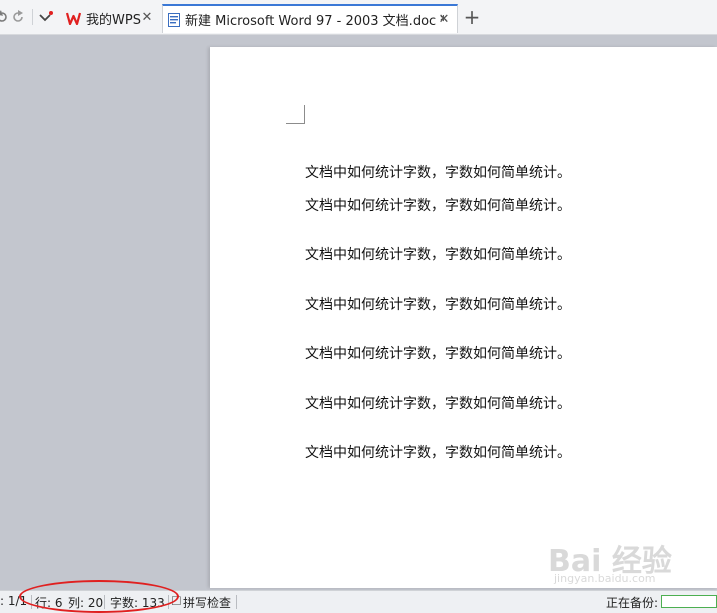  Describe the element at coordinates (689, 601) in the screenshot. I see `backup-progress-box` at that location.